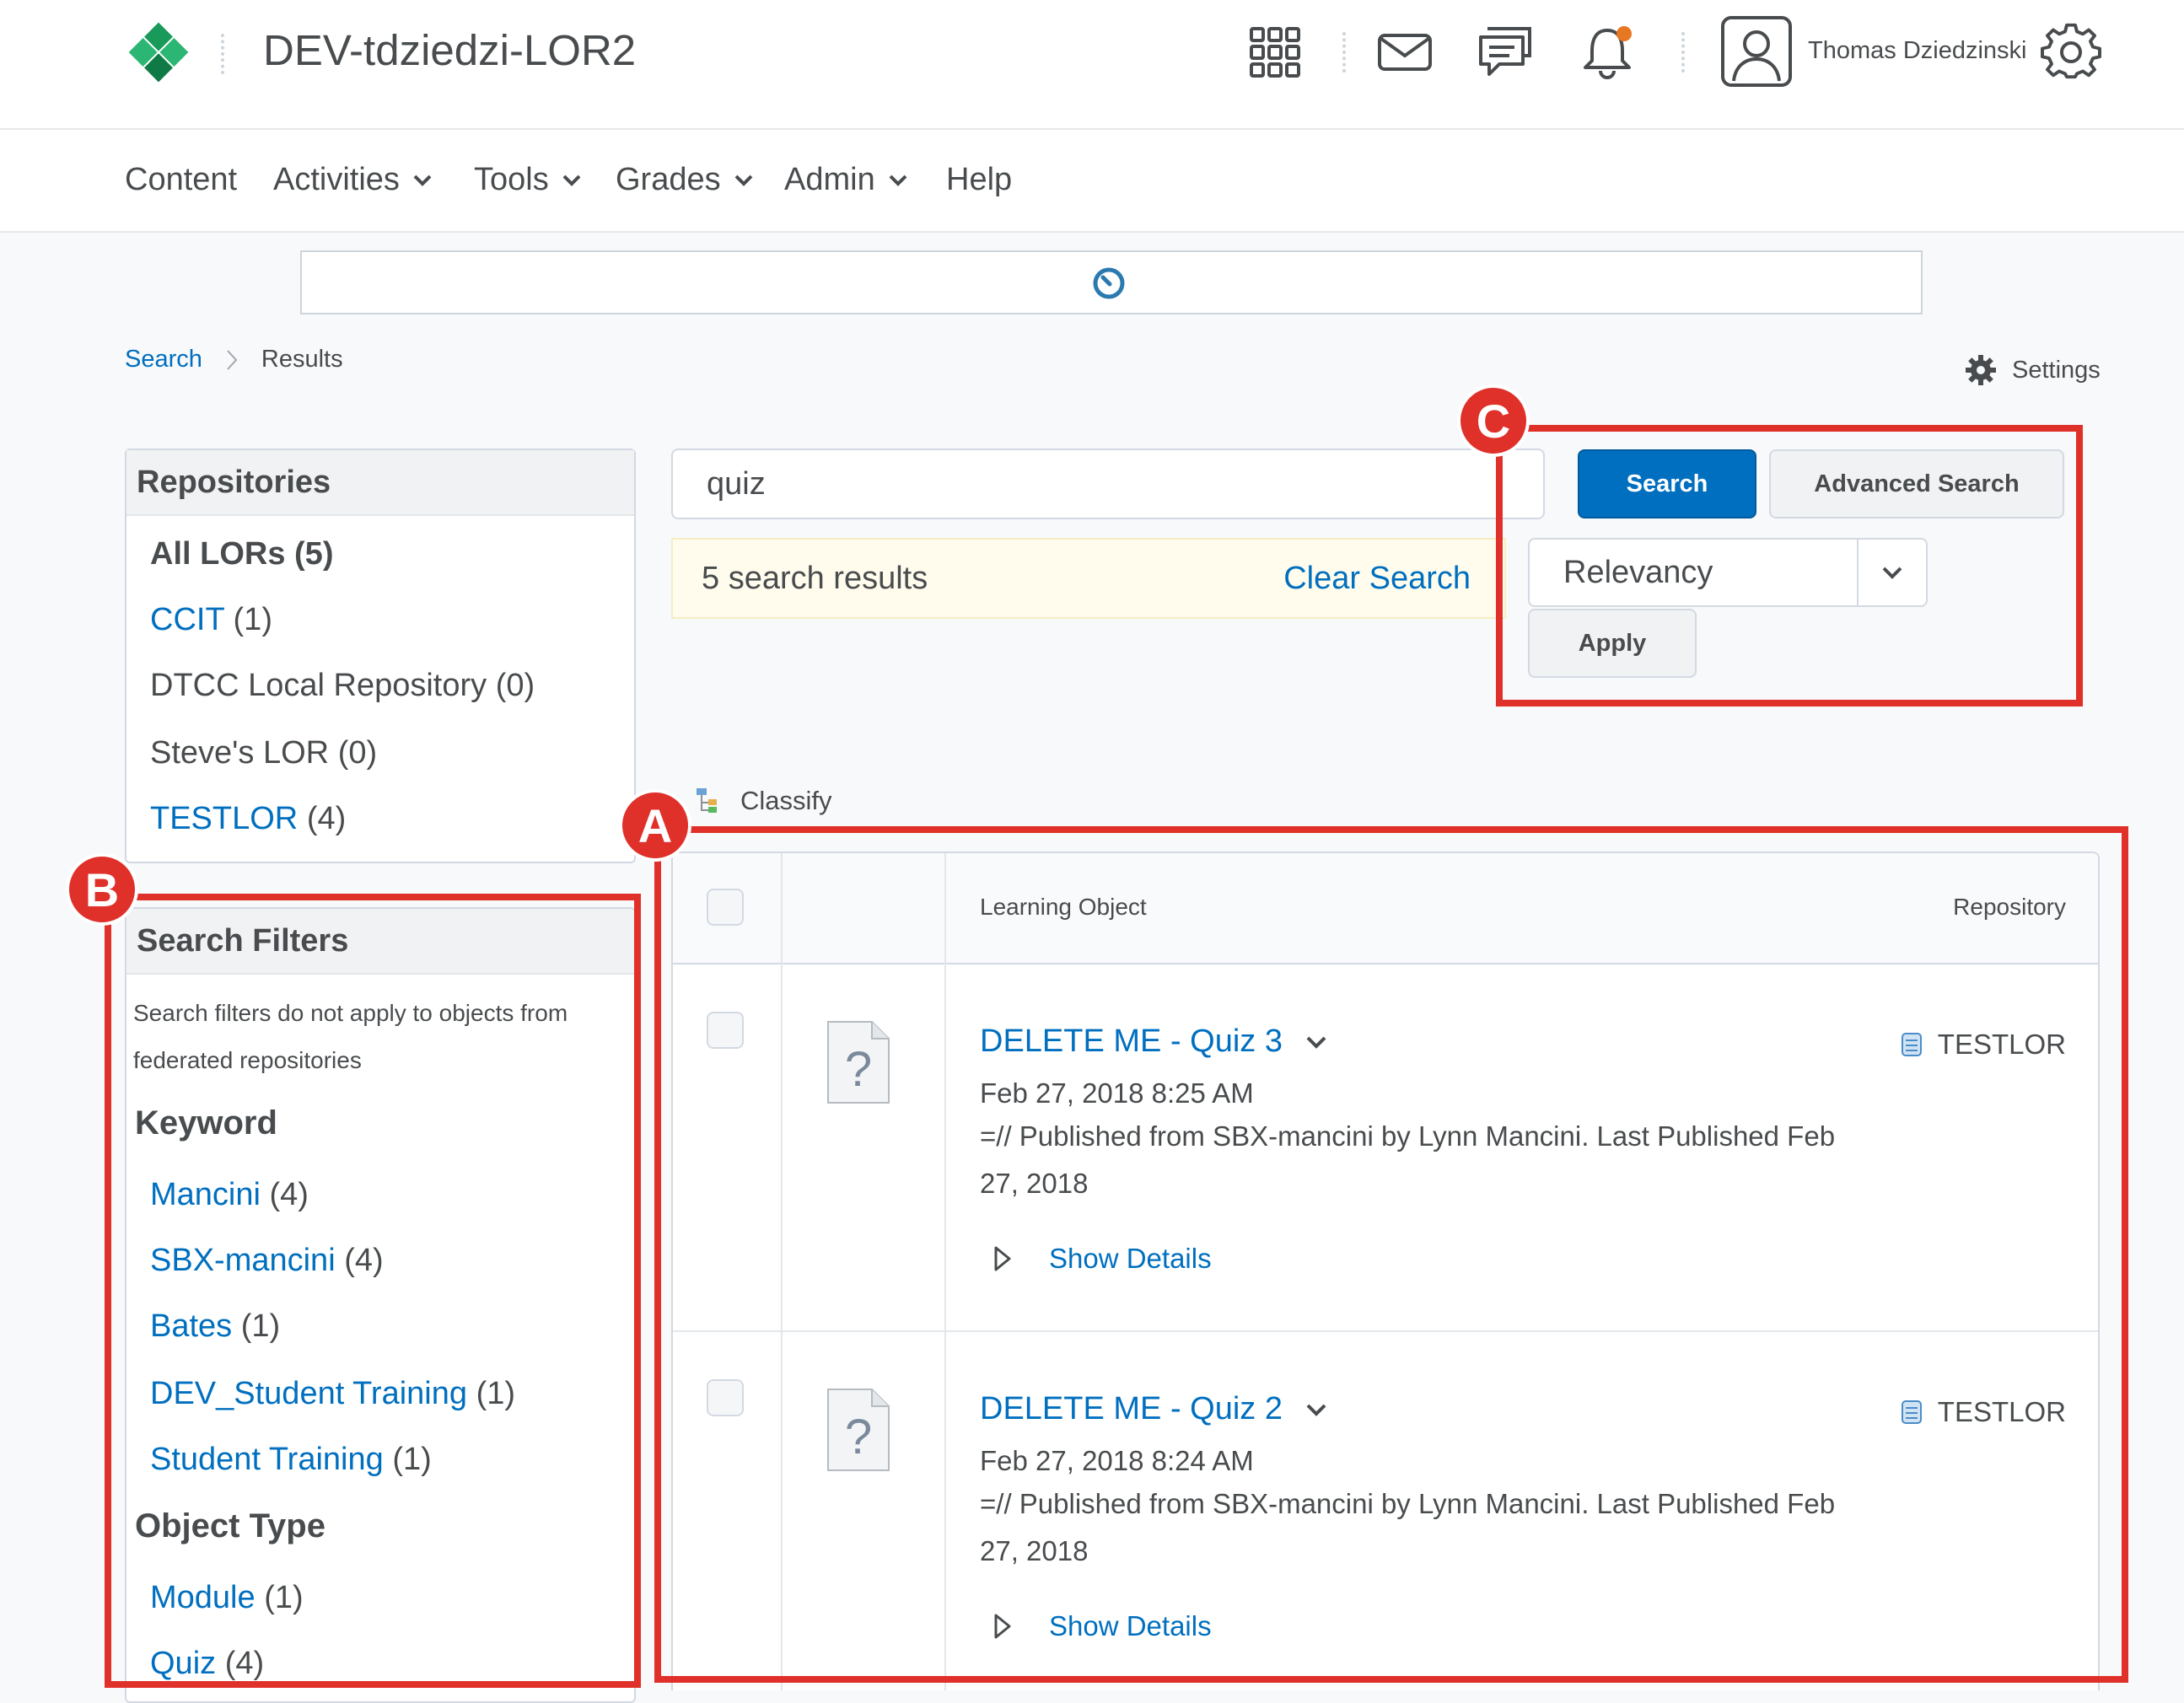 The width and height of the screenshot is (2184, 1703). What do you see at coordinates (102, 890) in the screenshot?
I see `annotation-badge-b: B` at bounding box center [102, 890].